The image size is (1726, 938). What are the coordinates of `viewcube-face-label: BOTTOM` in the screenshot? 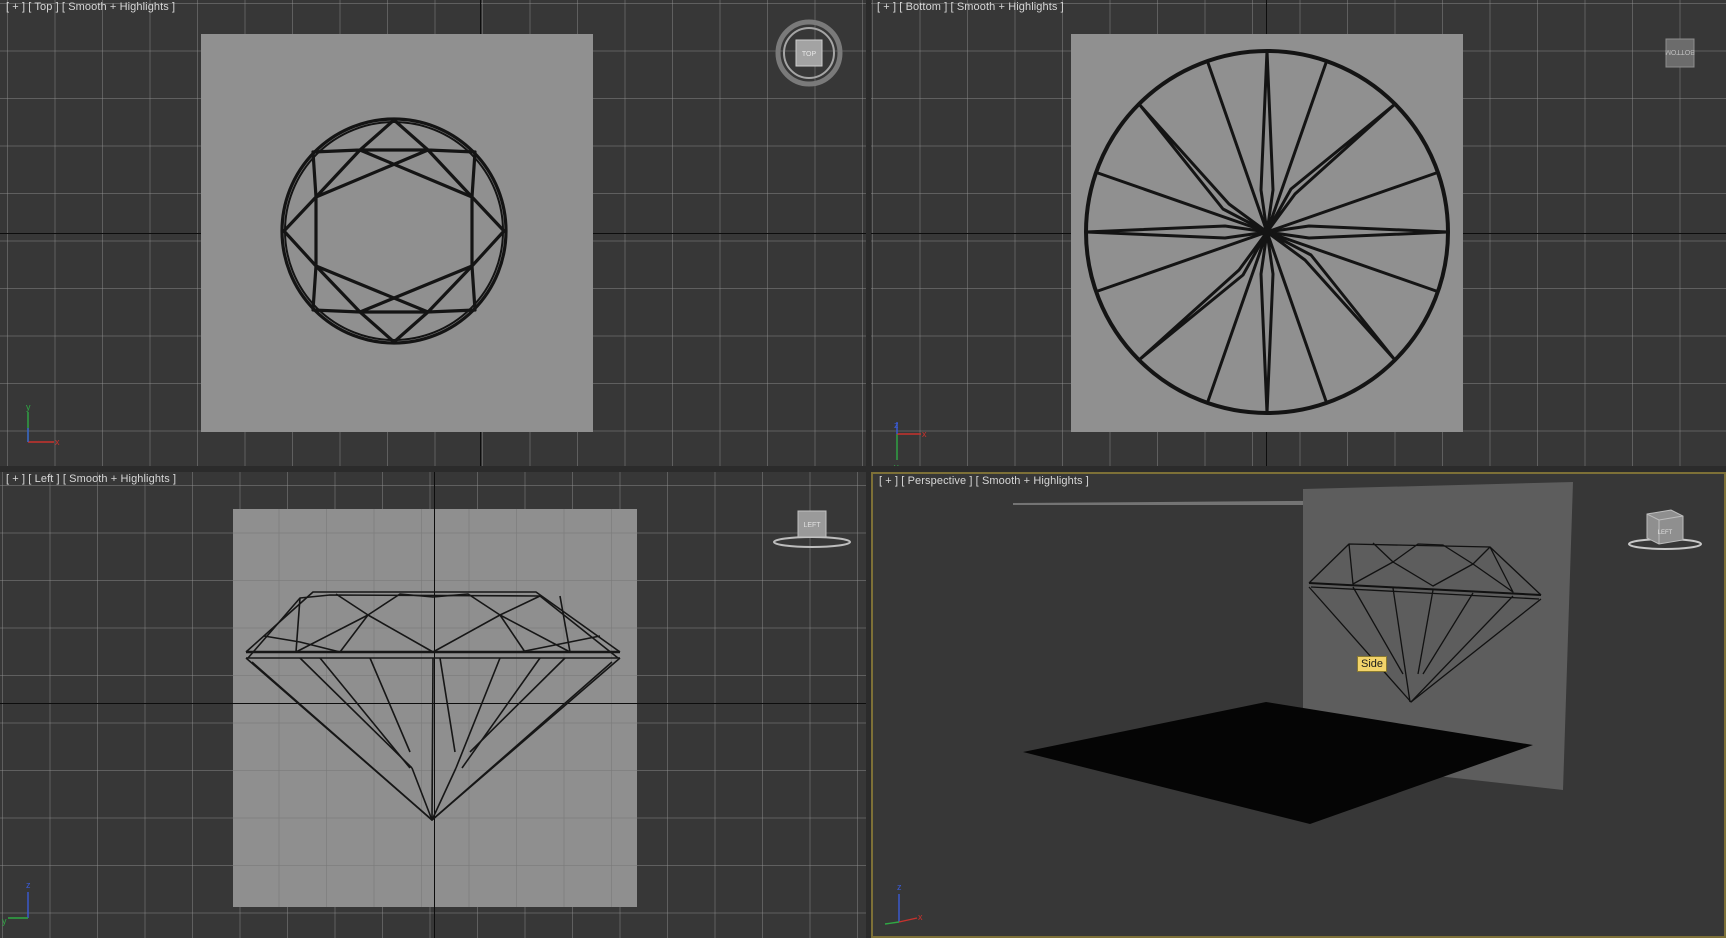 It's located at (1680, 51).